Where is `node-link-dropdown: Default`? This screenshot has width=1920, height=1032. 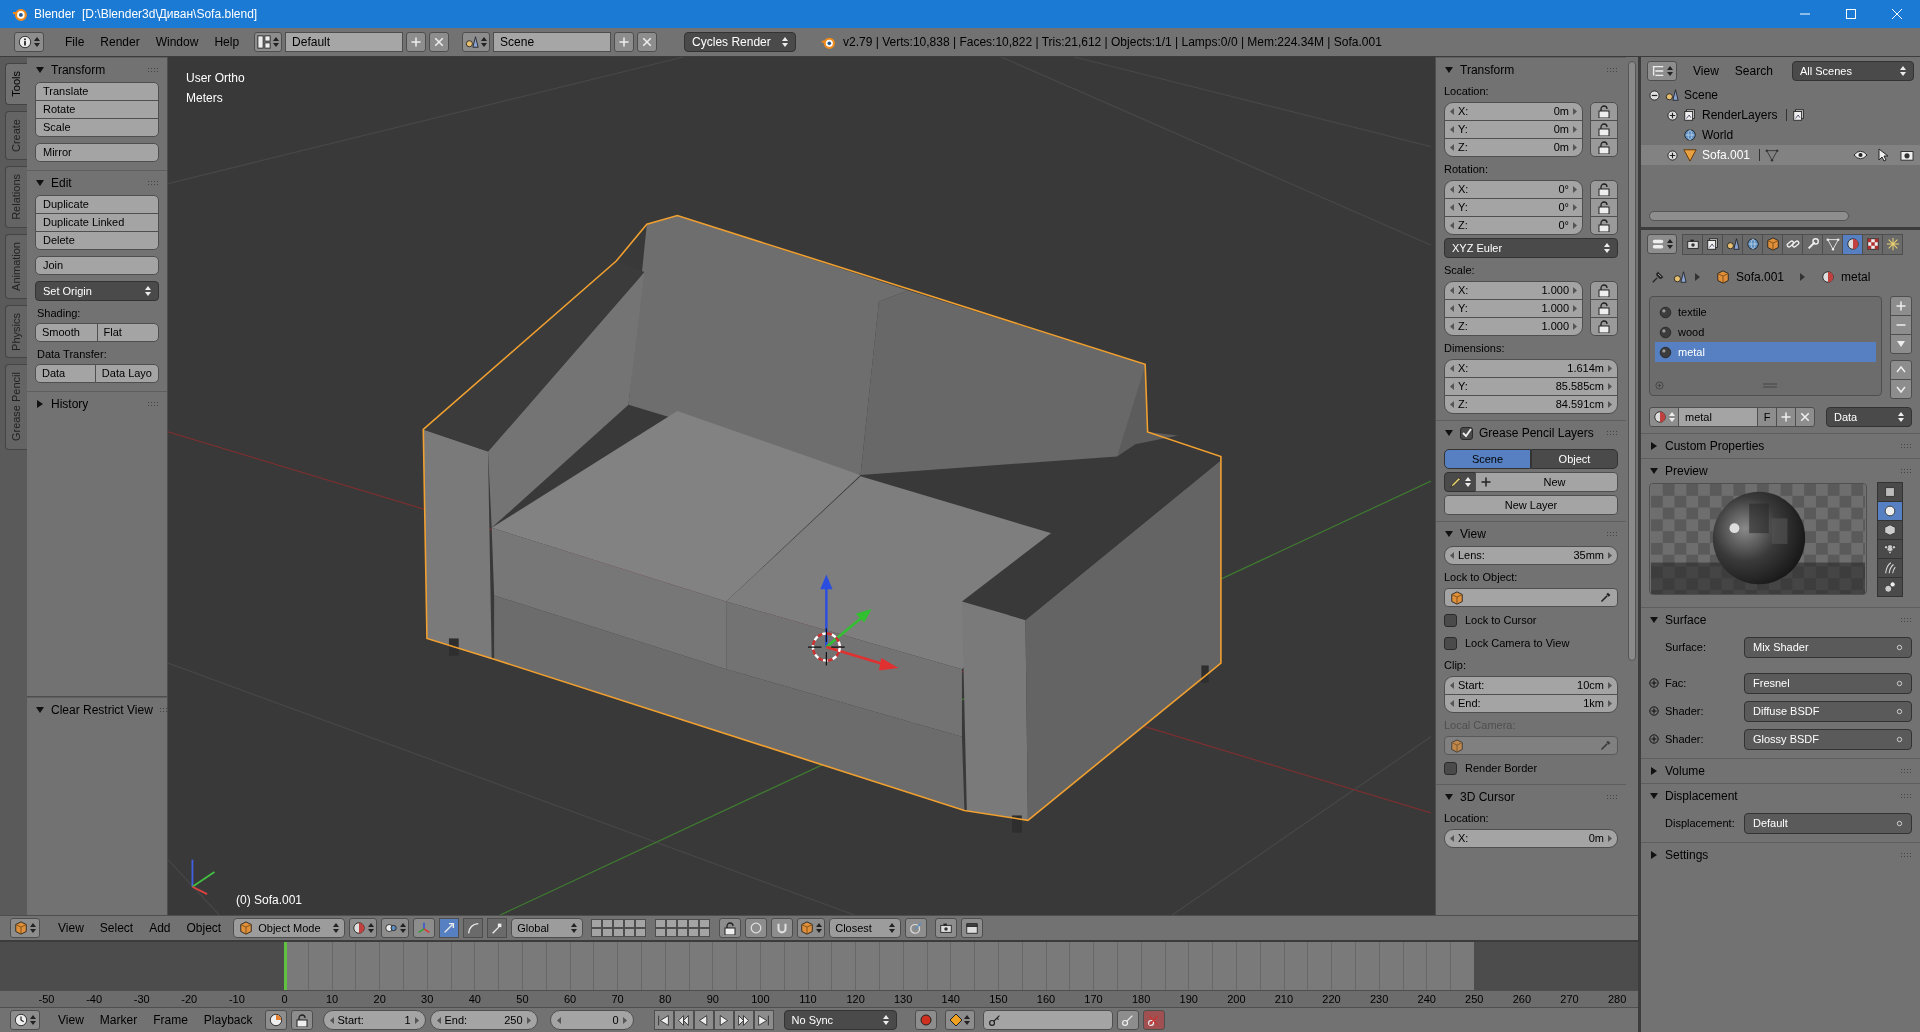
node-link-dropdown: Default is located at coordinates (1828, 823).